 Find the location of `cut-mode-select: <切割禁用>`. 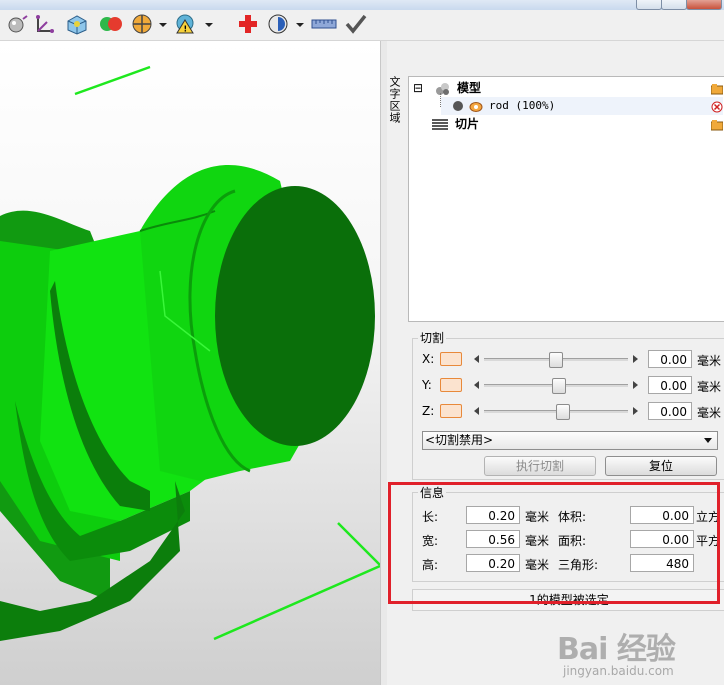

cut-mode-select: <切割禁用> is located at coordinates (570, 440).